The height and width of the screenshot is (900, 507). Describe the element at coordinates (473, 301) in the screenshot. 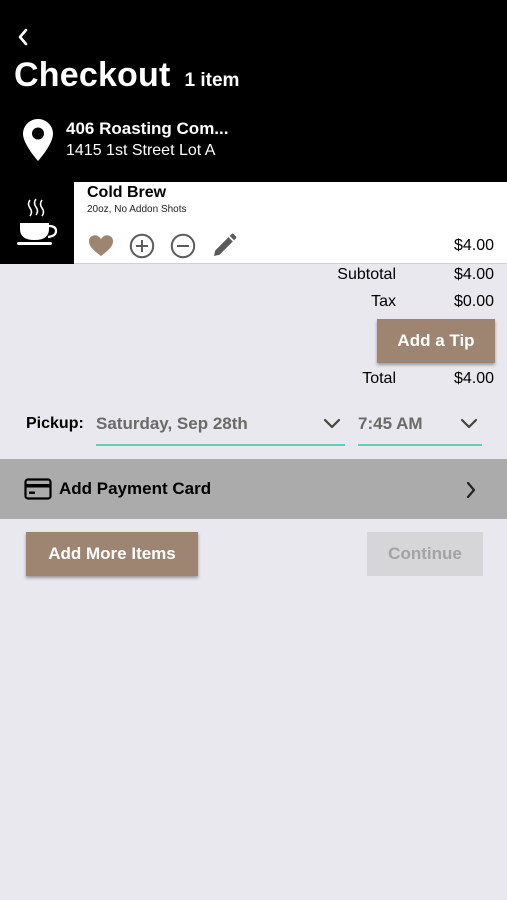

I see `tax-value: $0.00` at that location.